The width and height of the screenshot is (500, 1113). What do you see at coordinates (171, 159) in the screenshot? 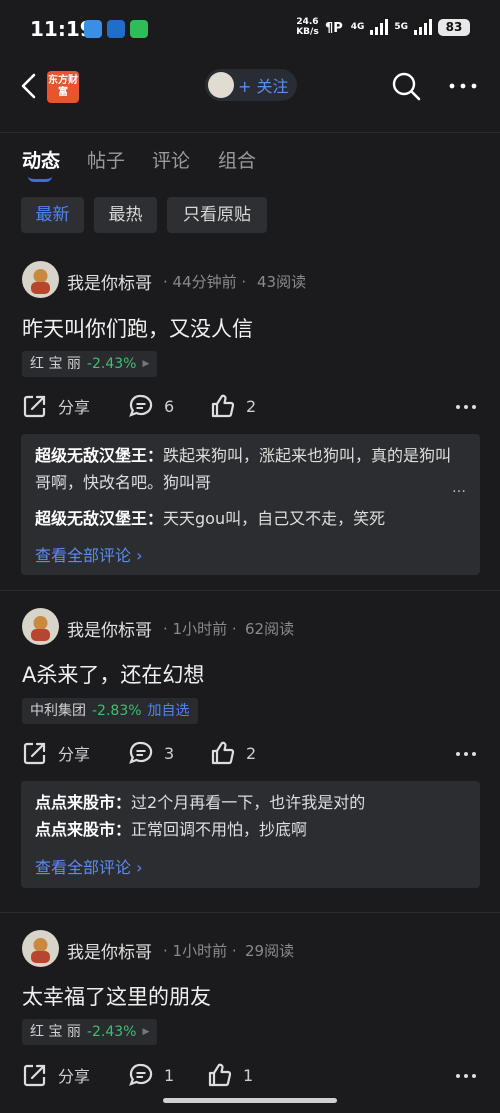
I see `tab-comments: 评论` at bounding box center [171, 159].